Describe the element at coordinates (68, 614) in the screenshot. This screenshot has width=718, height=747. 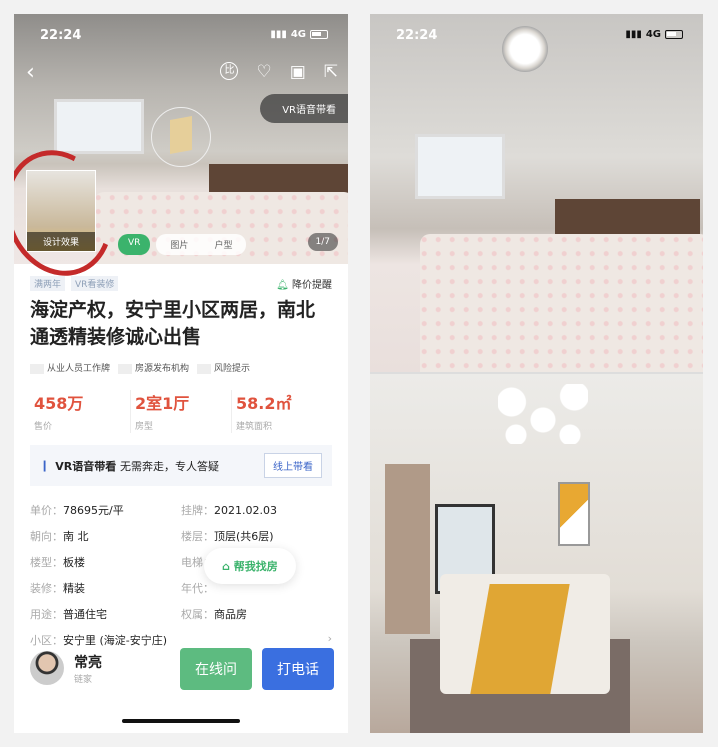
I see `detail-item: 用途：普通住宅` at that location.